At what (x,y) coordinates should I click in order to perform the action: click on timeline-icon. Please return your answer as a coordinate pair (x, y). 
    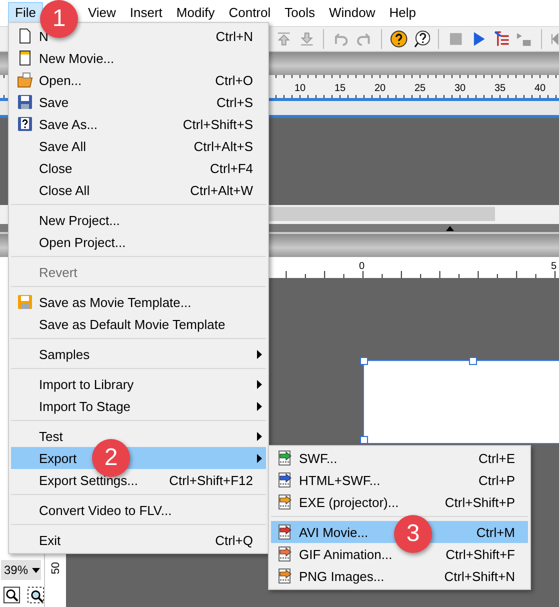
    Looking at the image, I should click on (501, 39).